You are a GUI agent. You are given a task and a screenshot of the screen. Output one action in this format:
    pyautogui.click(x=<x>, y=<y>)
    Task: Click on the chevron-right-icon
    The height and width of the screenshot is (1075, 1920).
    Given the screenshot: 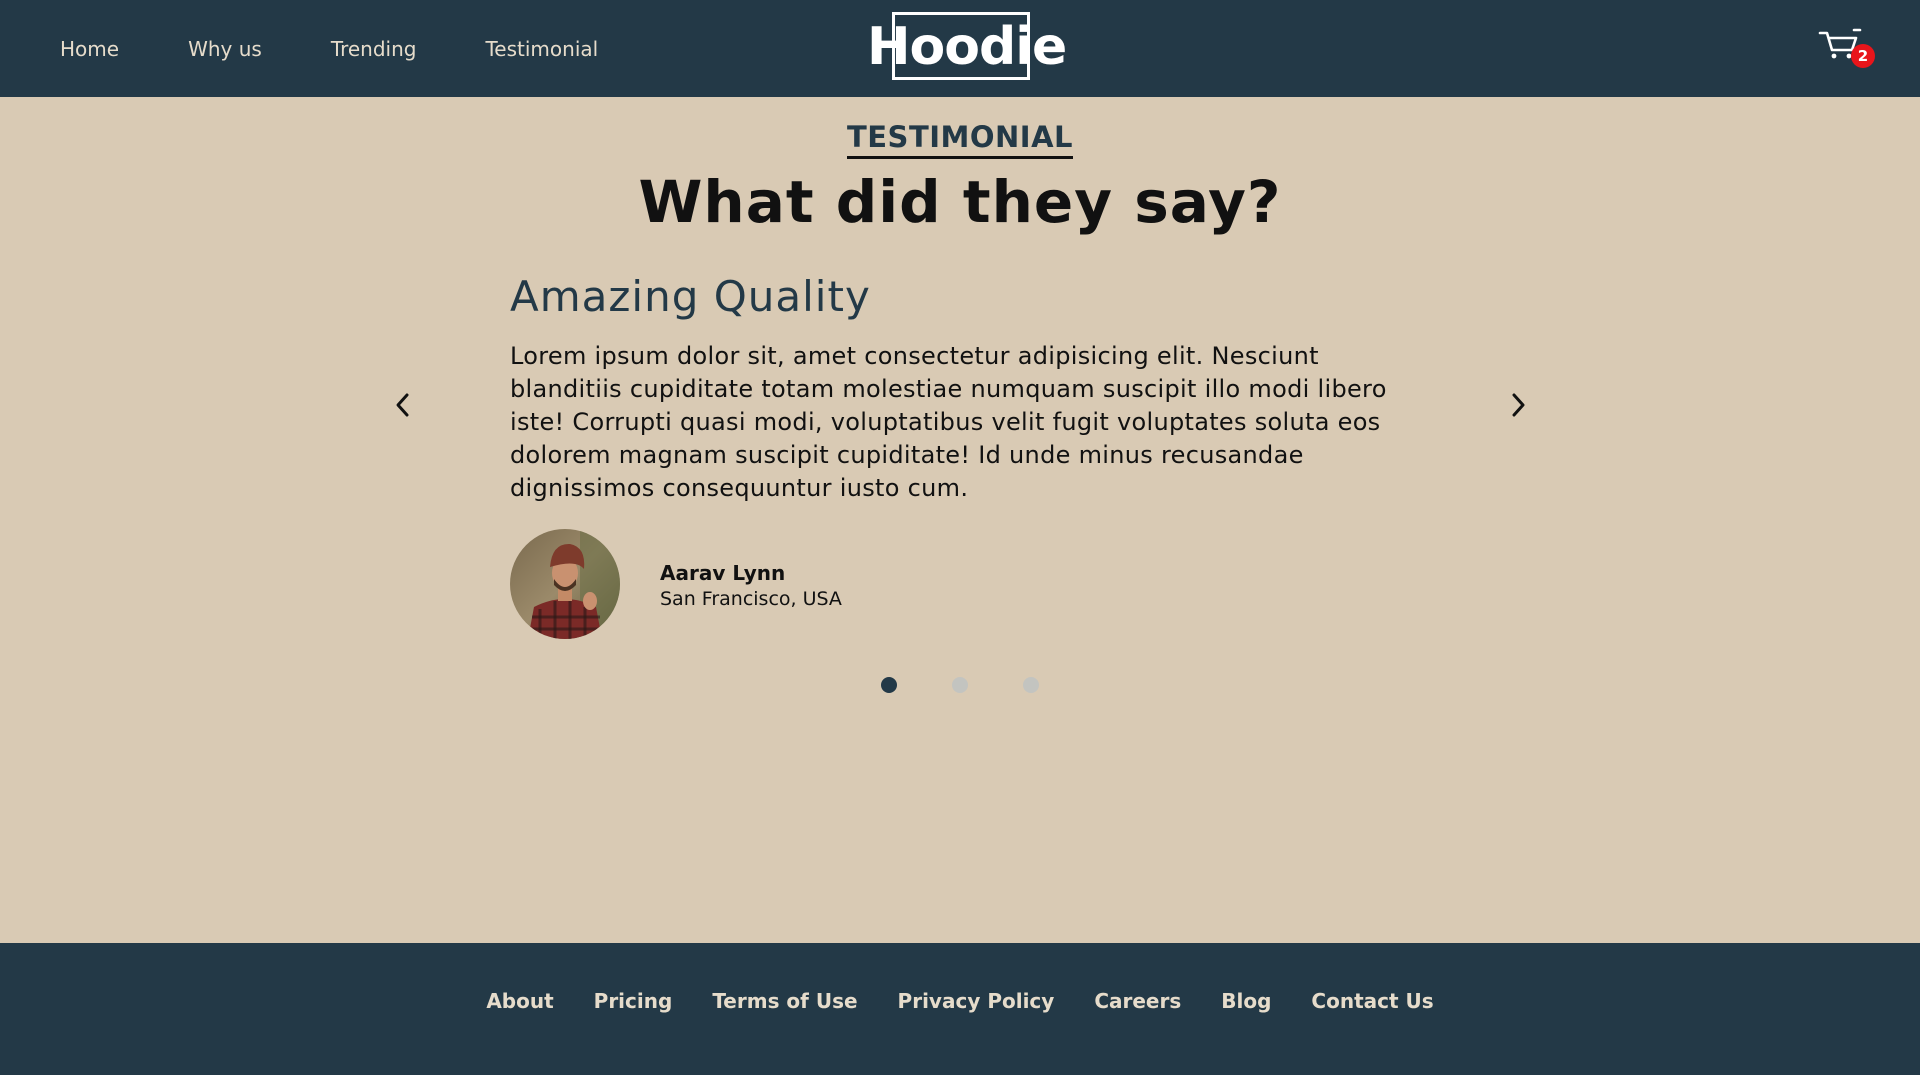 What is the action you would take?
    pyautogui.click(x=1518, y=405)
    